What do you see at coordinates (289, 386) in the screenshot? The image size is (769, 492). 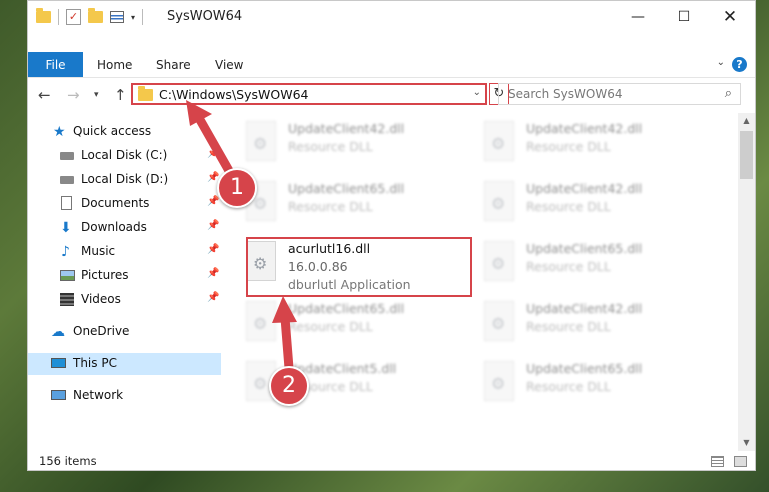 I see `callout-badge-2: 2` at bounding box center [289, 386].